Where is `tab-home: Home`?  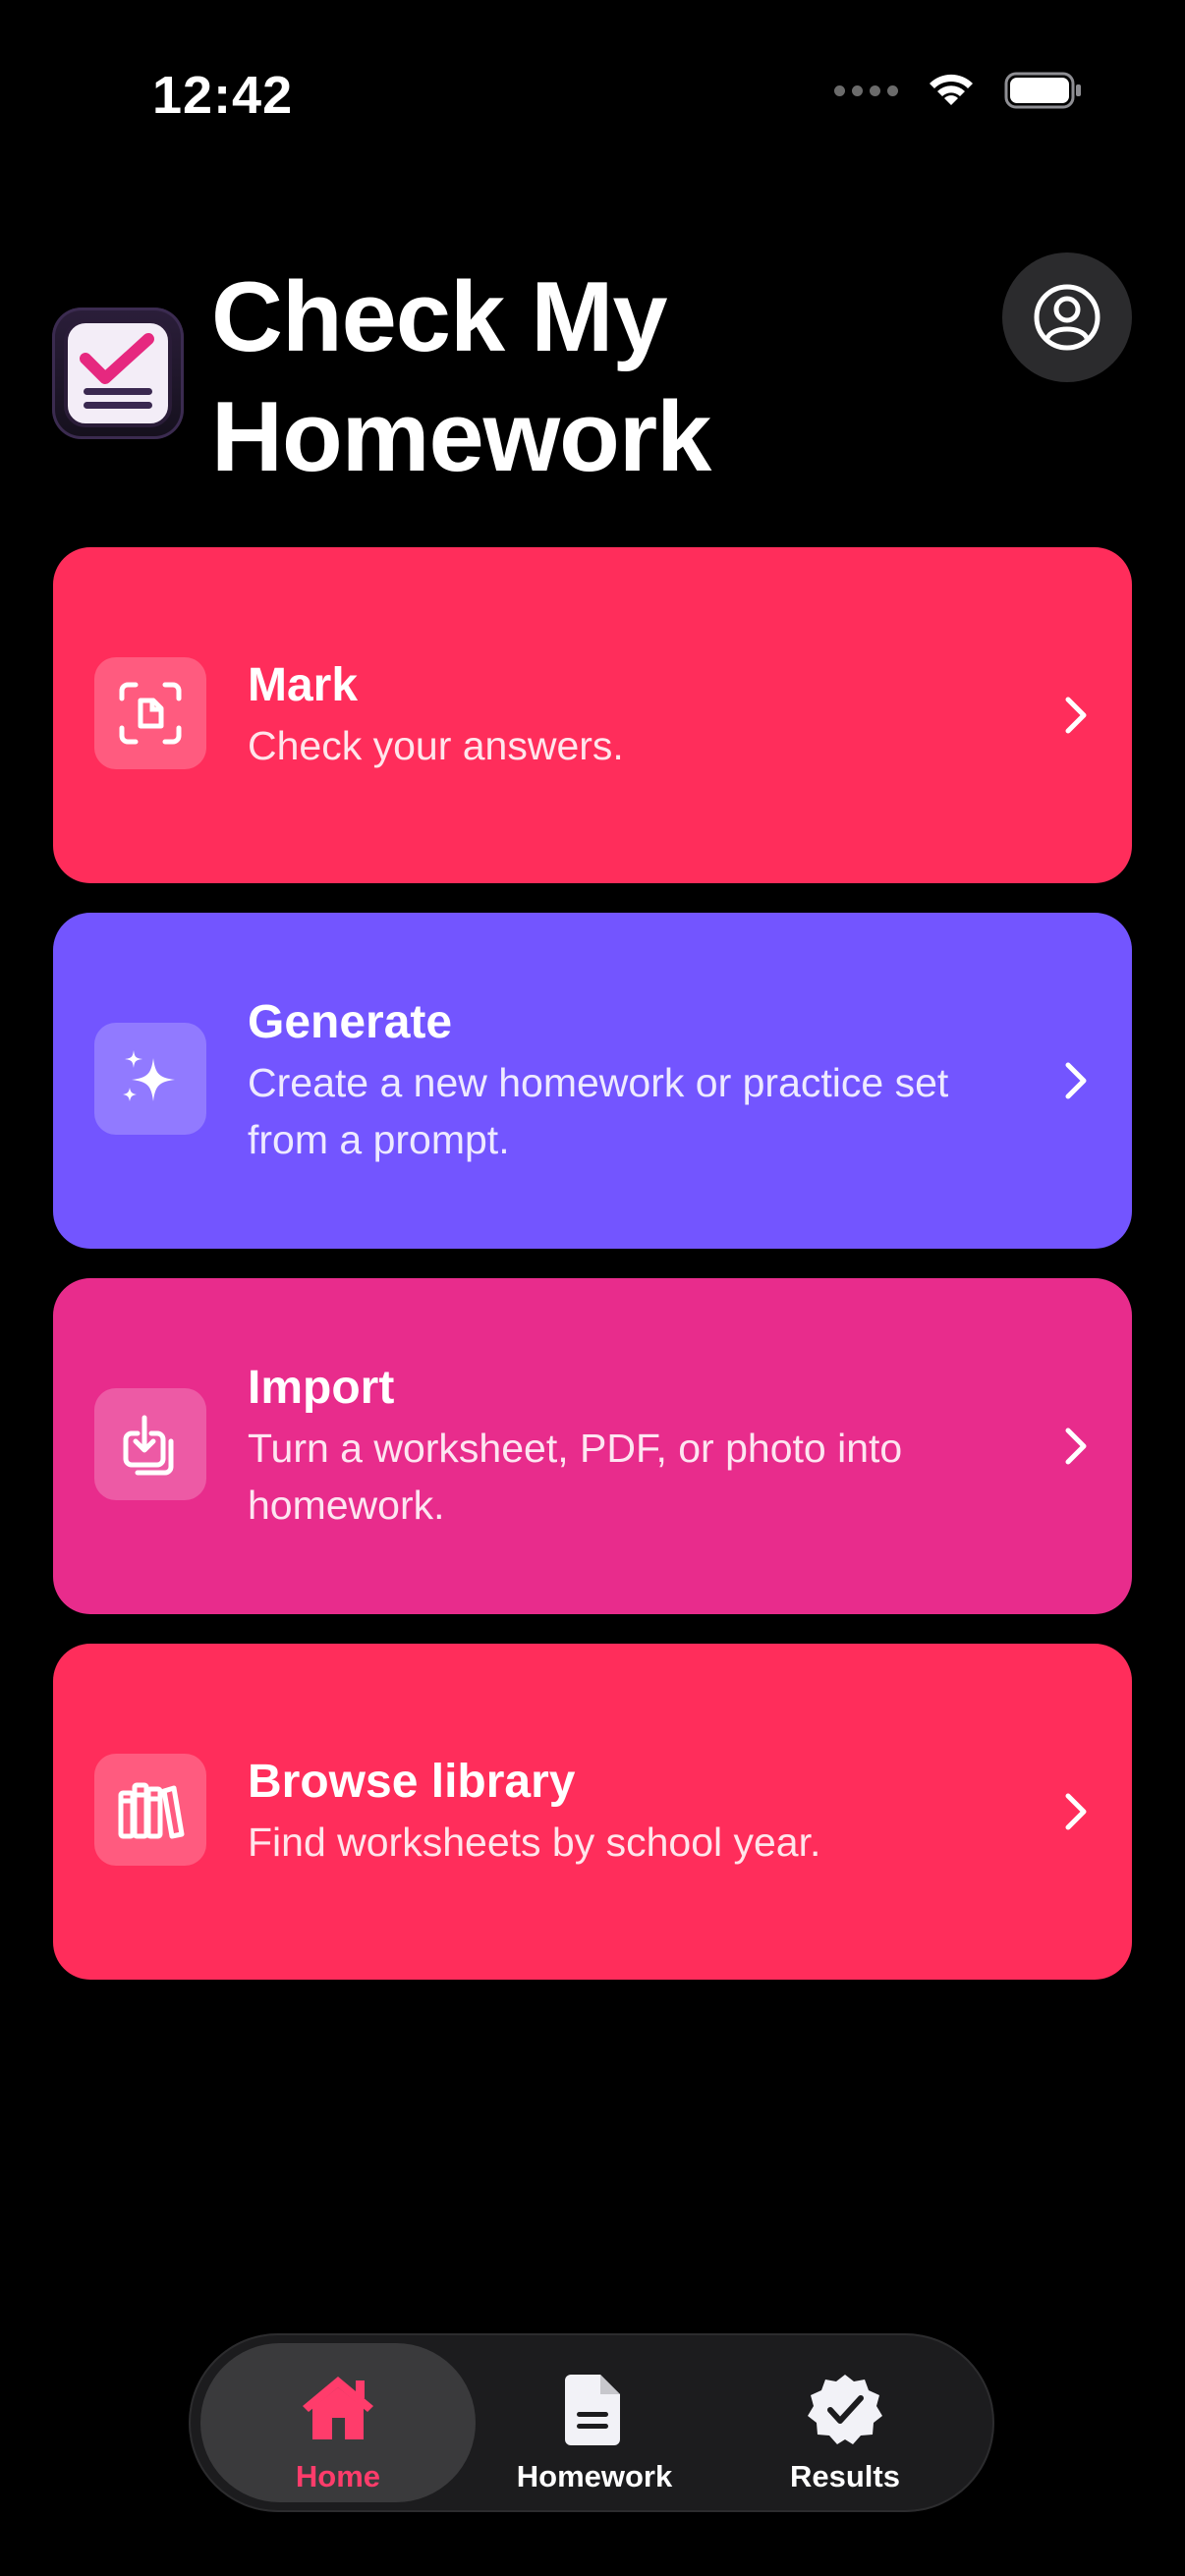 tab-home: Home is located at coordinates (338, 2422).